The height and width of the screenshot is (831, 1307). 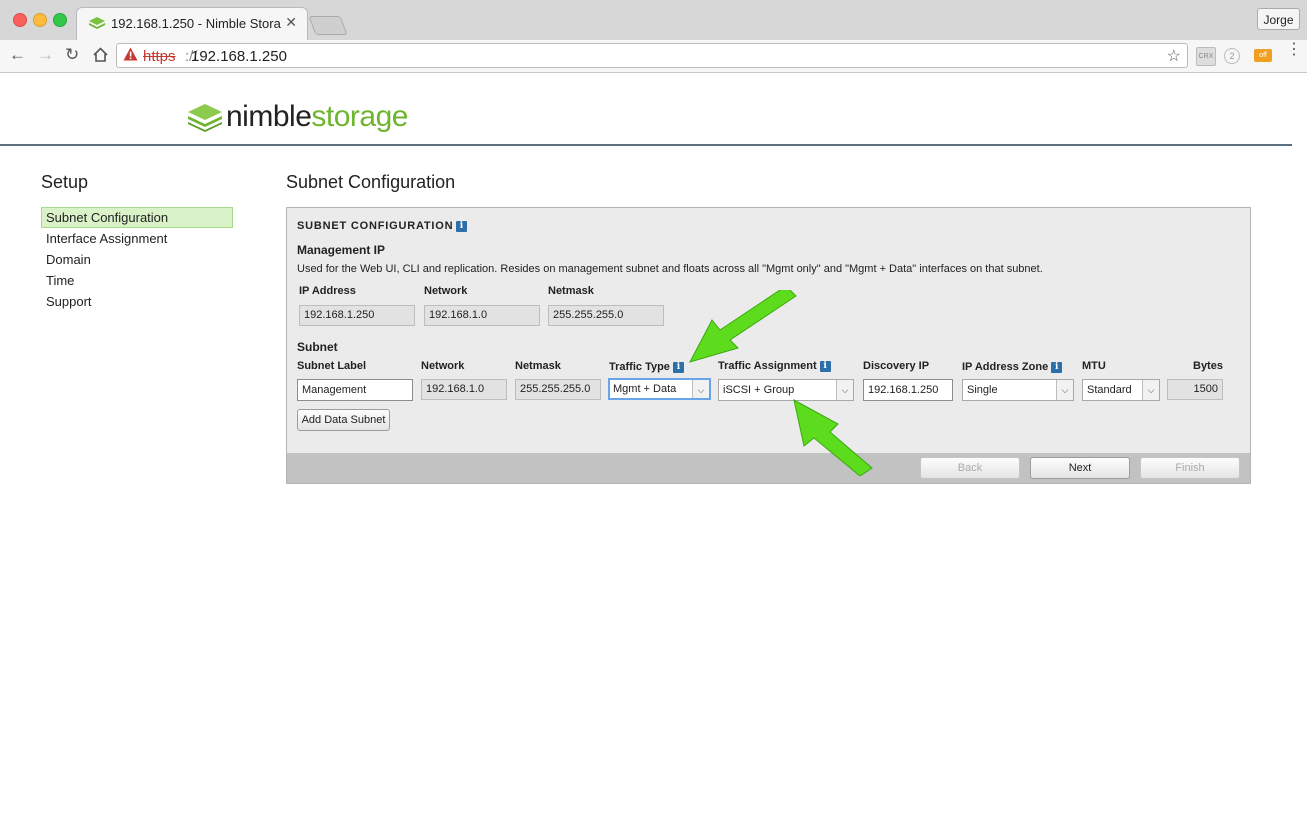 What do you see at coordinates (130, 56) in the screenshot?
I see `warning-icon` at bounding box center [130, 56].